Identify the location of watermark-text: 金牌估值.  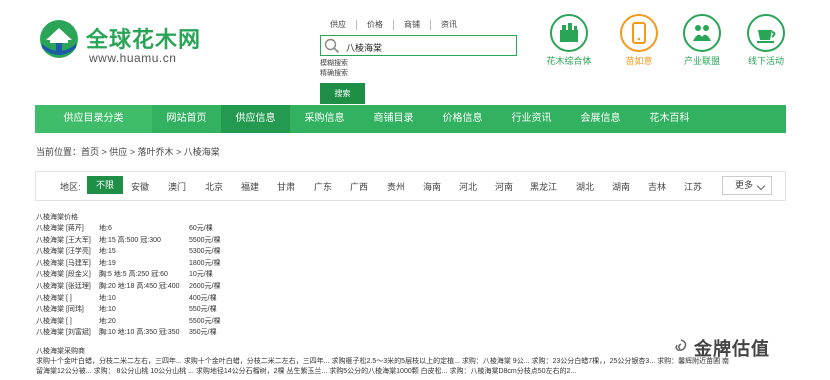
(732, 349).